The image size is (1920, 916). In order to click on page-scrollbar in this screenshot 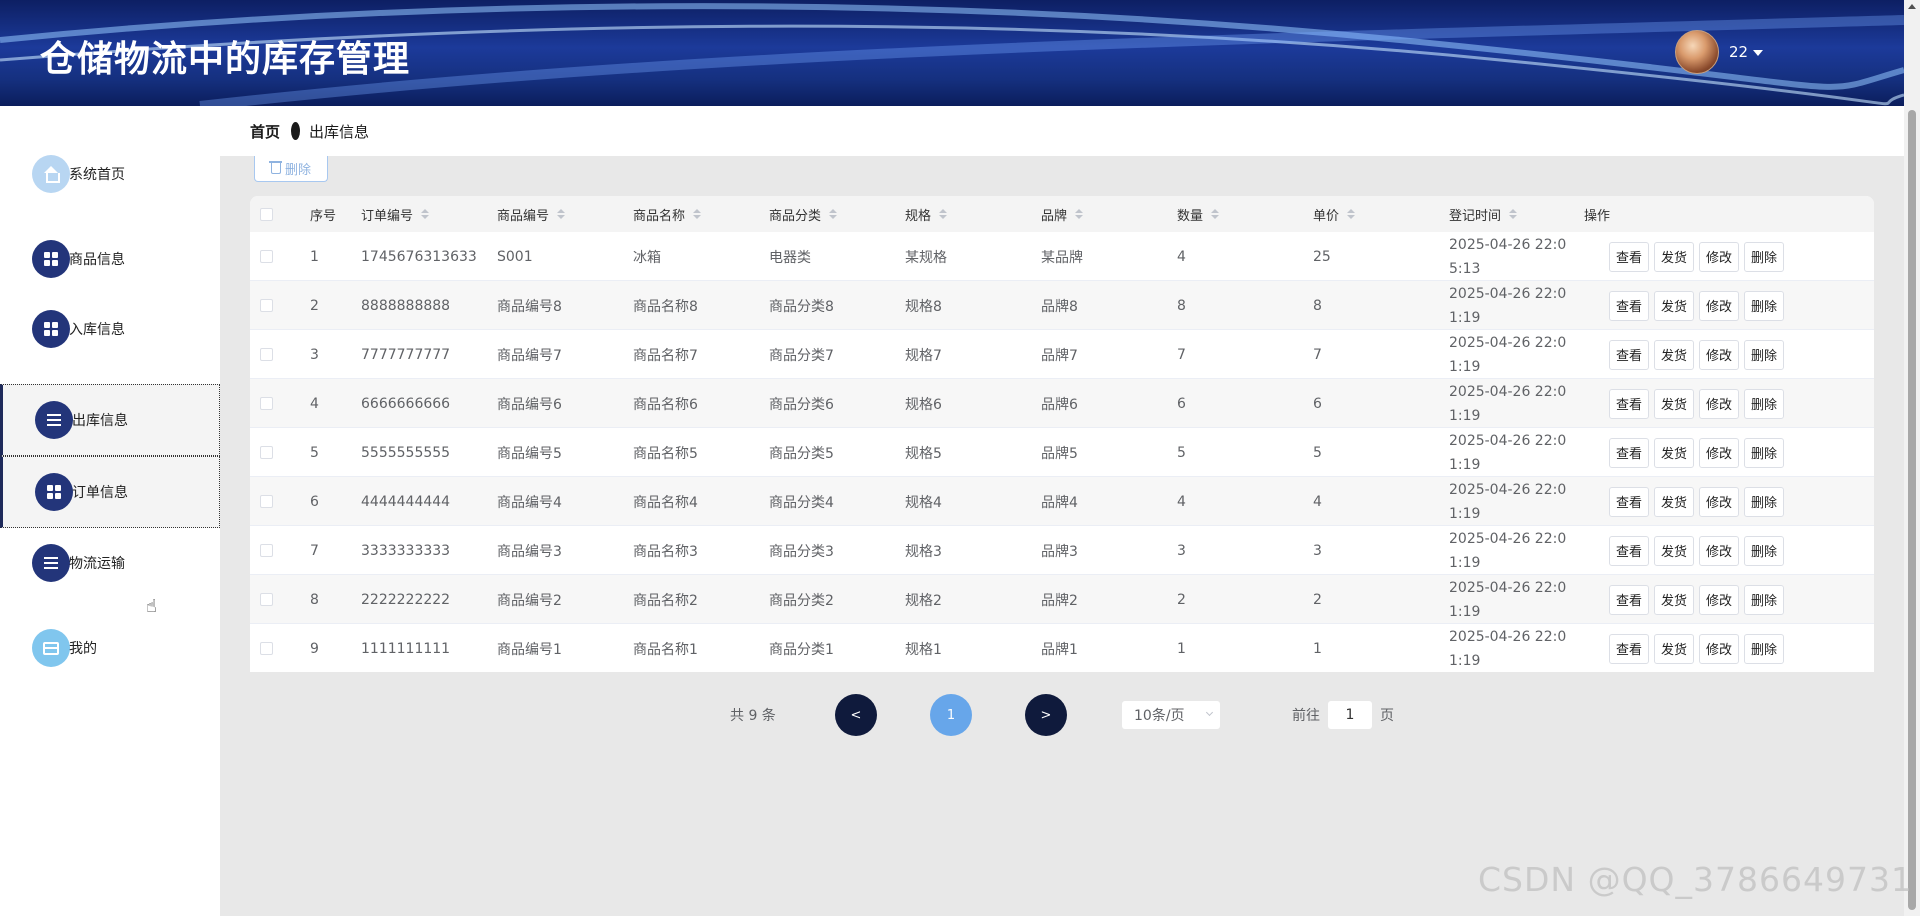, I will do `click(1912, 458)`.